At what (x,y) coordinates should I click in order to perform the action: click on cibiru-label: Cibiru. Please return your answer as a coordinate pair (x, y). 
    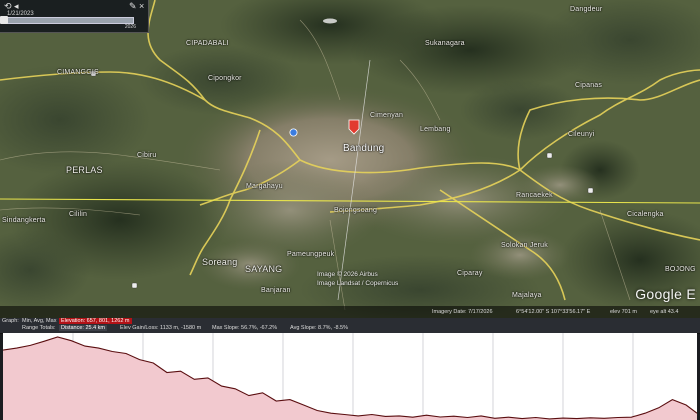
    Looking at the image, I should click on (147, 155).